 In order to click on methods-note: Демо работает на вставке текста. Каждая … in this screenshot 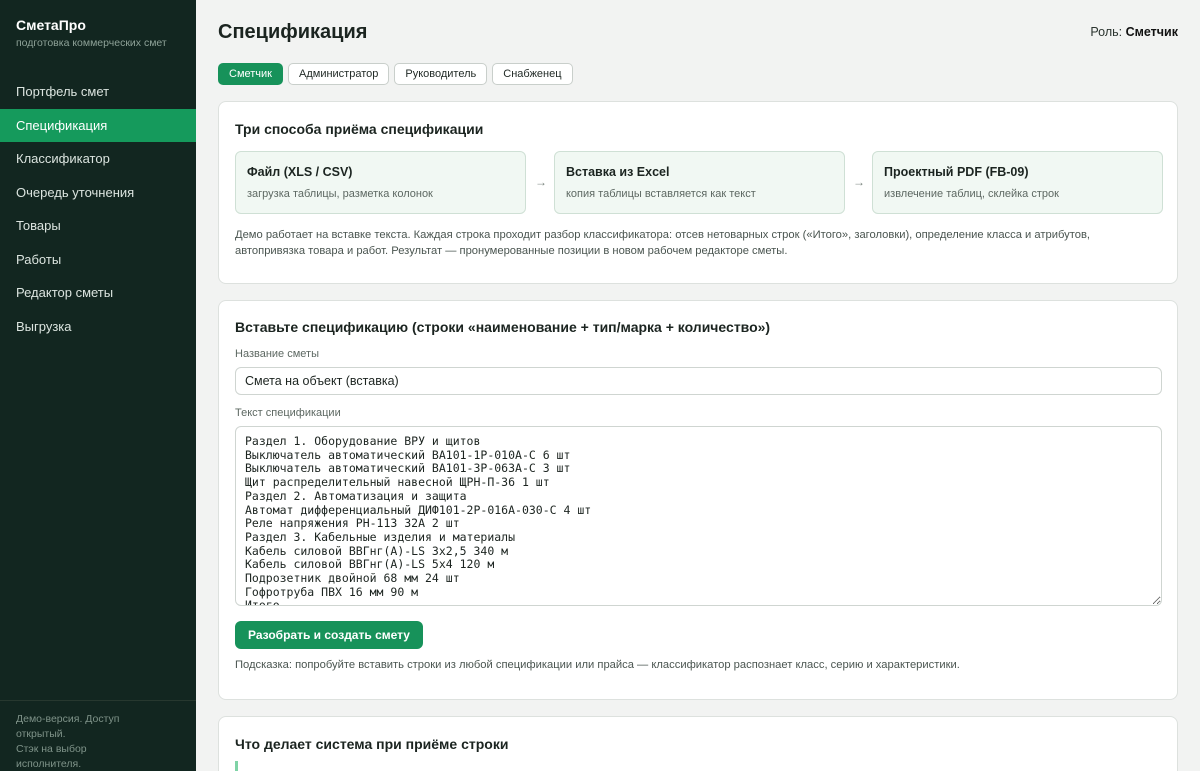, I will do `click(663, 243)`.